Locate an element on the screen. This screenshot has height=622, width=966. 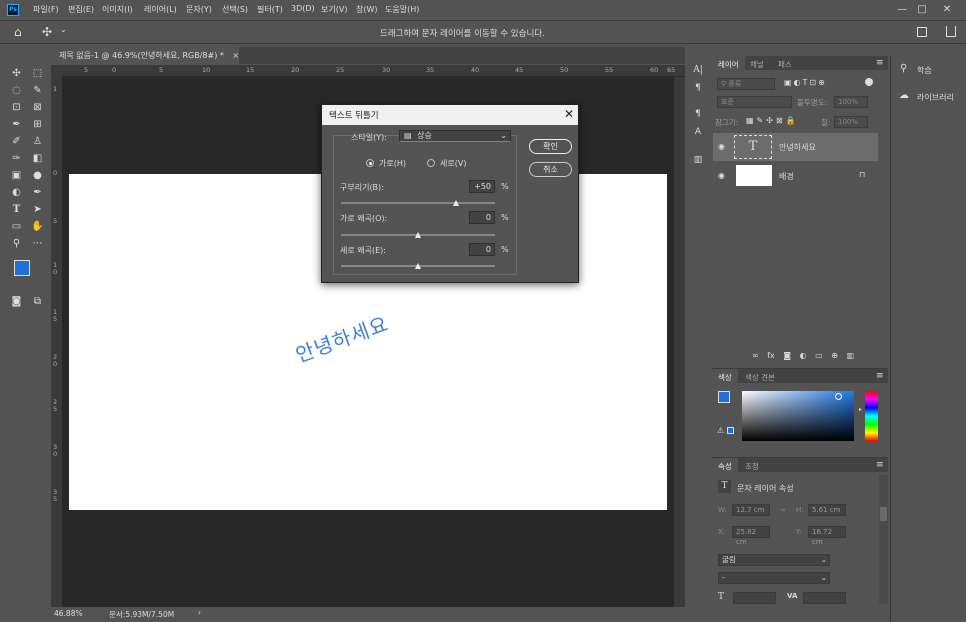
menu-view: 보기(V) is located at coordinates (334, 9).